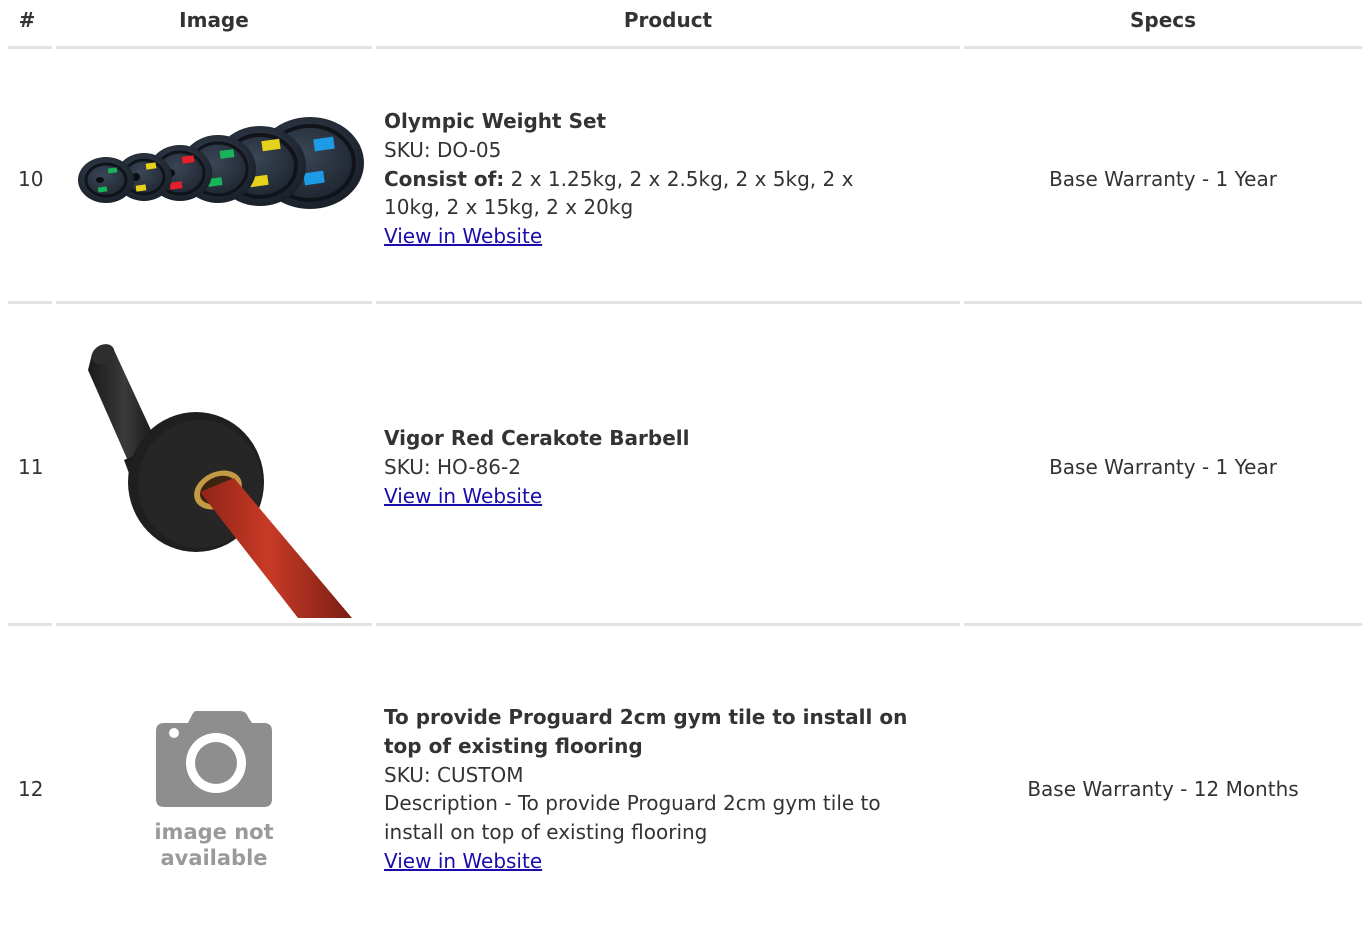  I want to click on row-number: 10, so click(31, 179).